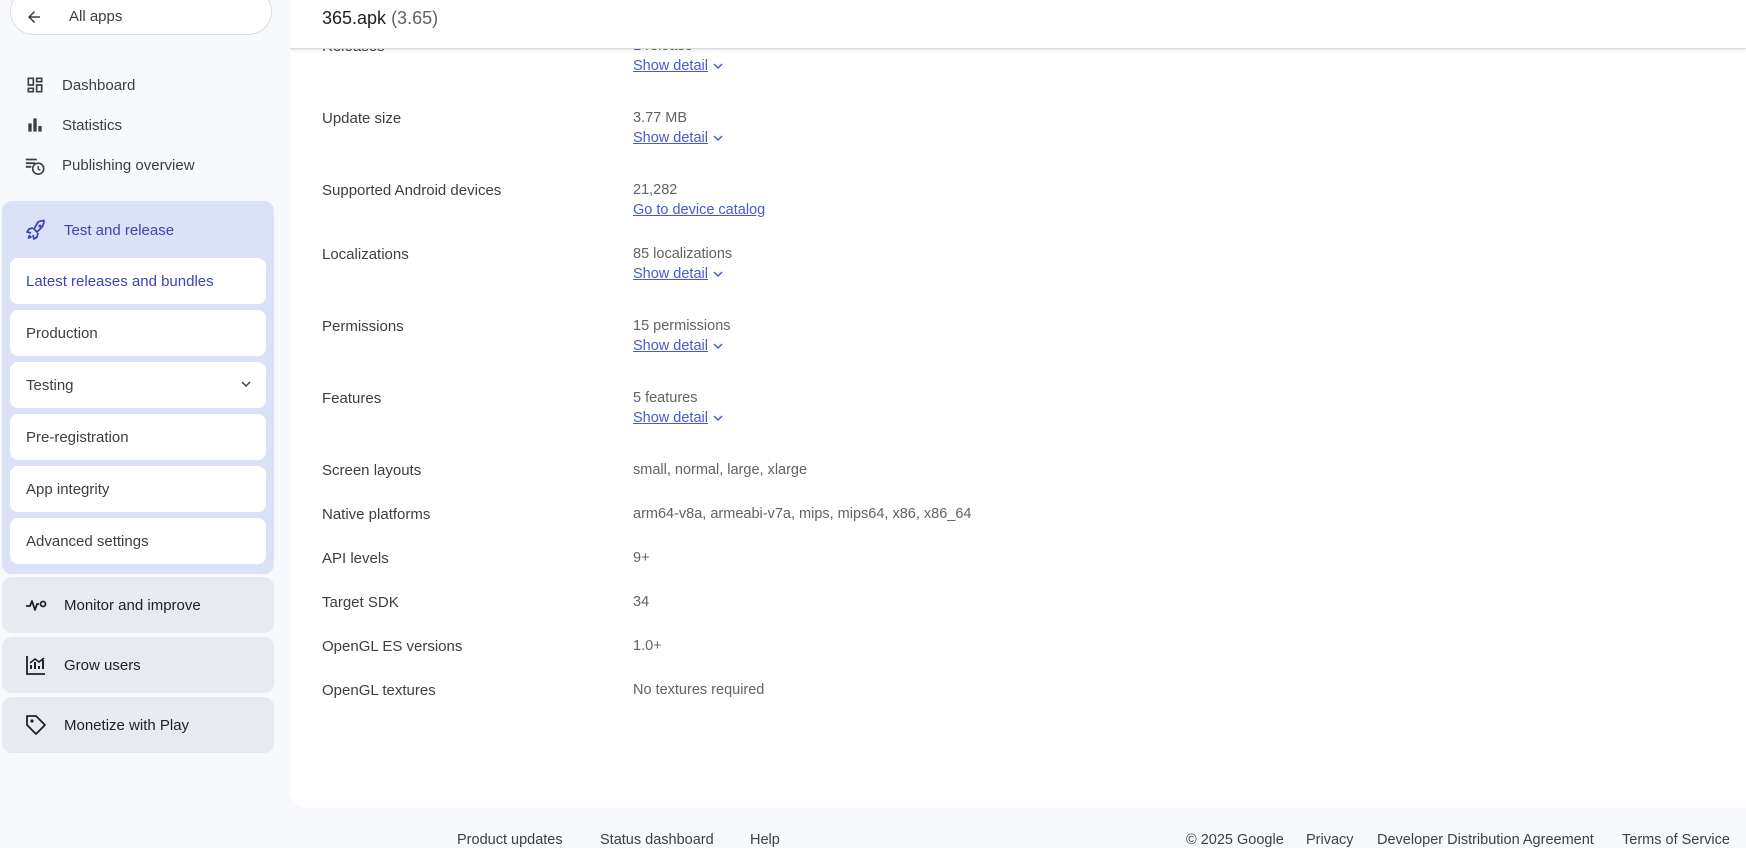 Image resolution: width=1746 pixels, height=848 pixels. What do you see at coordinates (392, 646) in the screenshot?
I see `detail-key: OpenGL ES versions` at bounding box center [392, 646].